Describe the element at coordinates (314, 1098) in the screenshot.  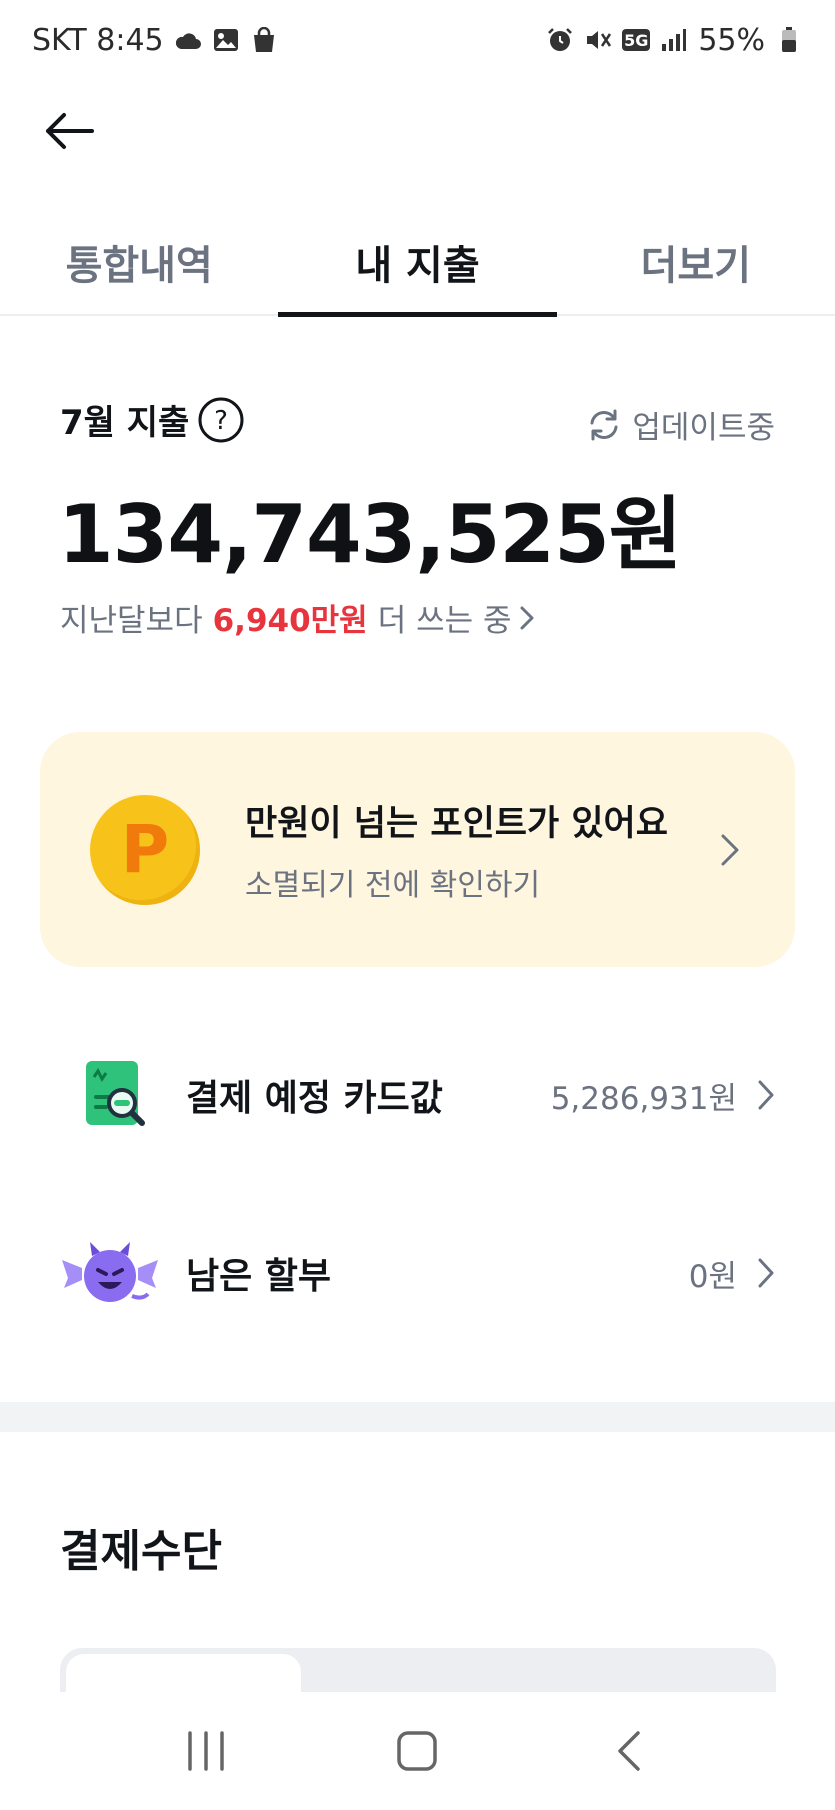
I see `row-label: 결제 예정 카드값` at that location.